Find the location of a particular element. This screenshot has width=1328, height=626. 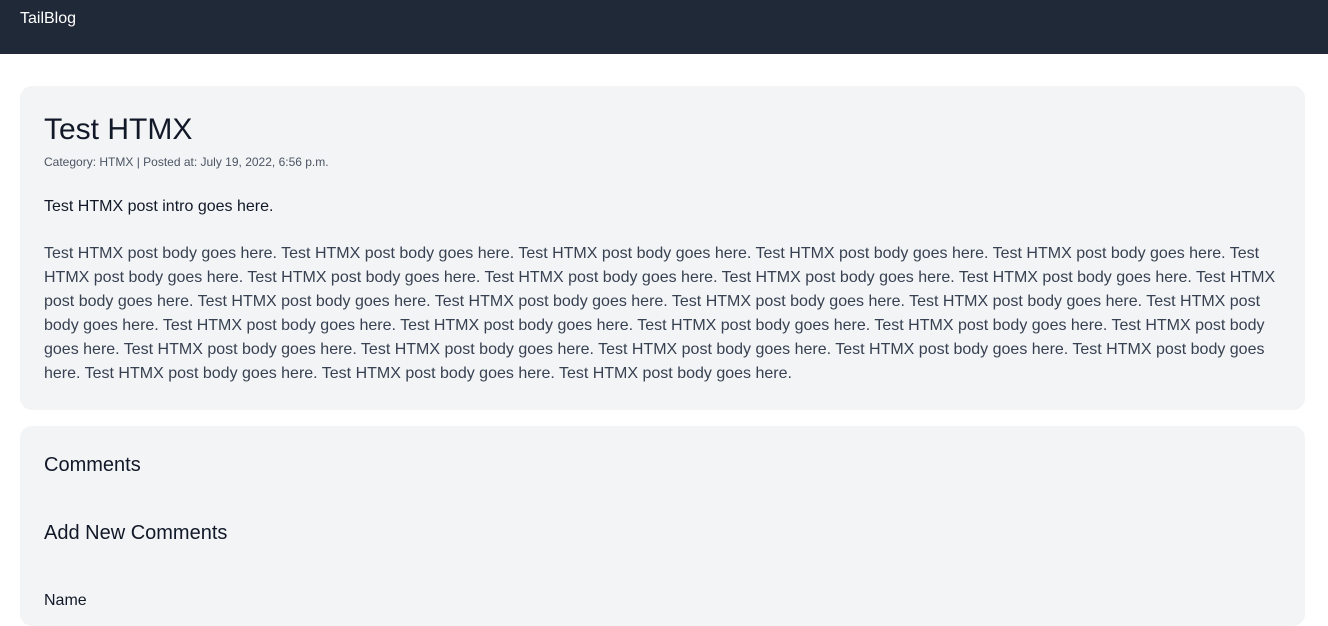

post-intro: Test HTMX post intro goes here. is located at coordinates (159, 206).